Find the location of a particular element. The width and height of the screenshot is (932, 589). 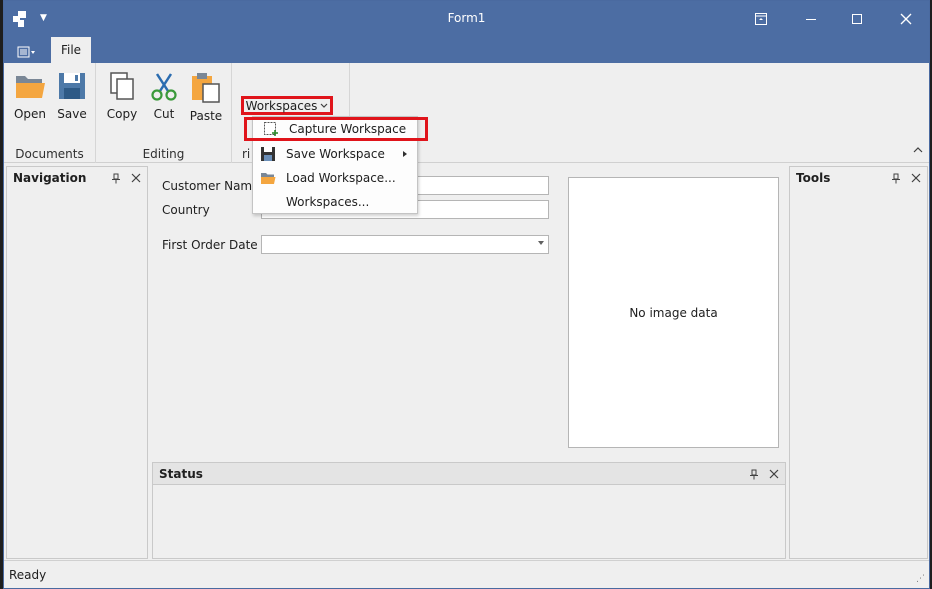

close-window-button is located at coordinates (906, 19).